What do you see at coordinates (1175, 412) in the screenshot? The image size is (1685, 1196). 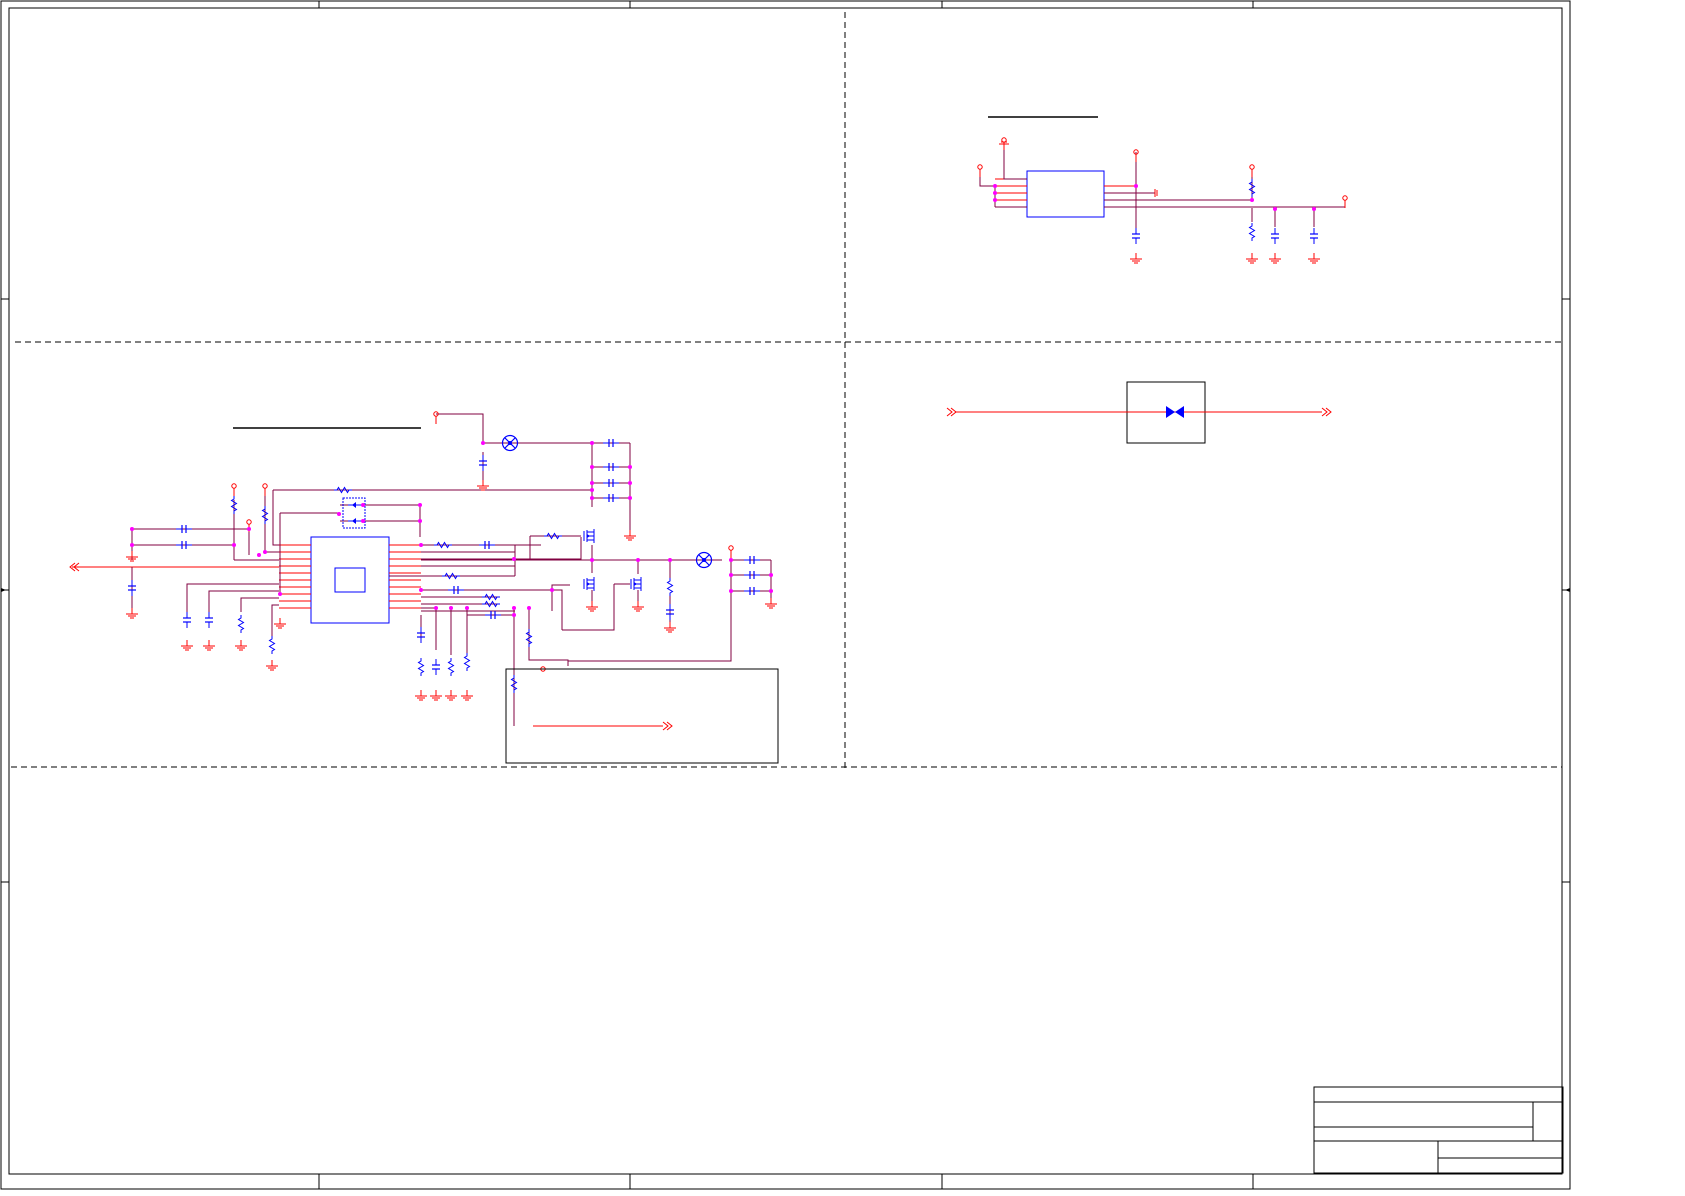 I see `bidirectional-tvs-icon` at bounding box center [1175, 412].